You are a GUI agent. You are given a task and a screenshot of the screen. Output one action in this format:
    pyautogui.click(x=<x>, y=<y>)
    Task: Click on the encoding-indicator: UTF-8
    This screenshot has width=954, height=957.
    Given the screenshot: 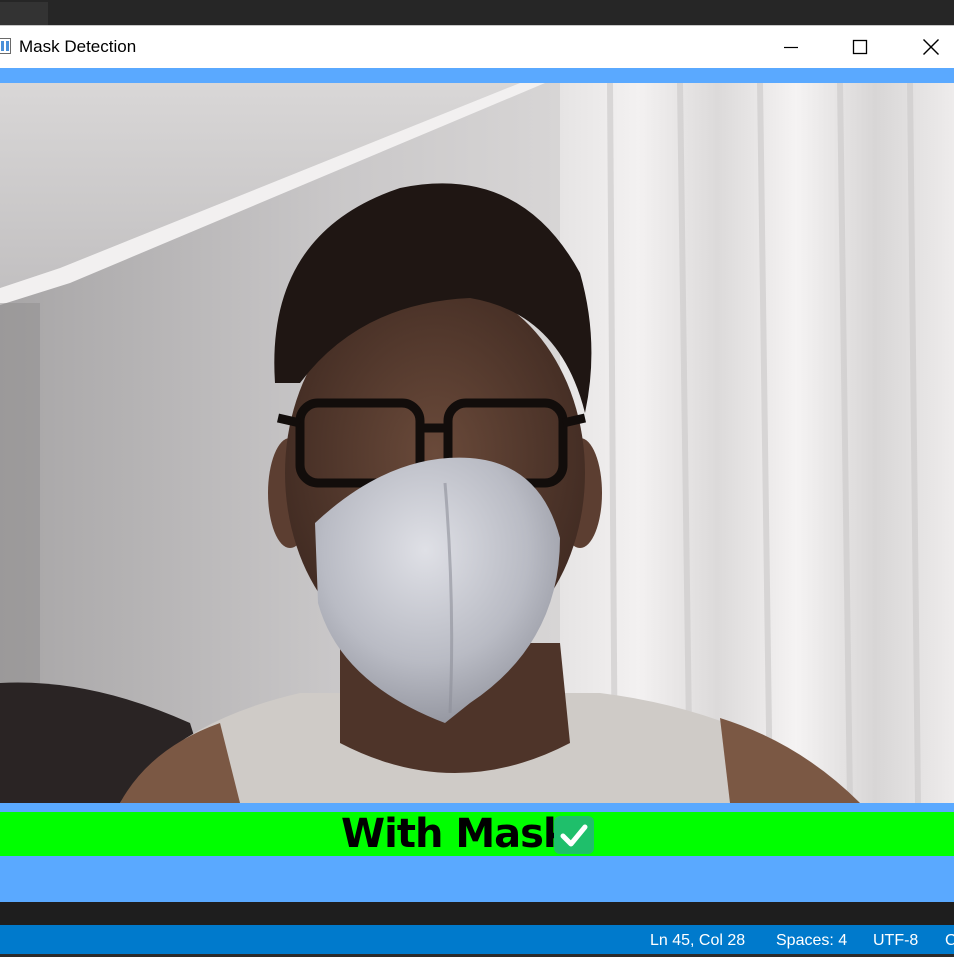 What is the action you would take?
    pyautogui.click(x=895, y=939)
    